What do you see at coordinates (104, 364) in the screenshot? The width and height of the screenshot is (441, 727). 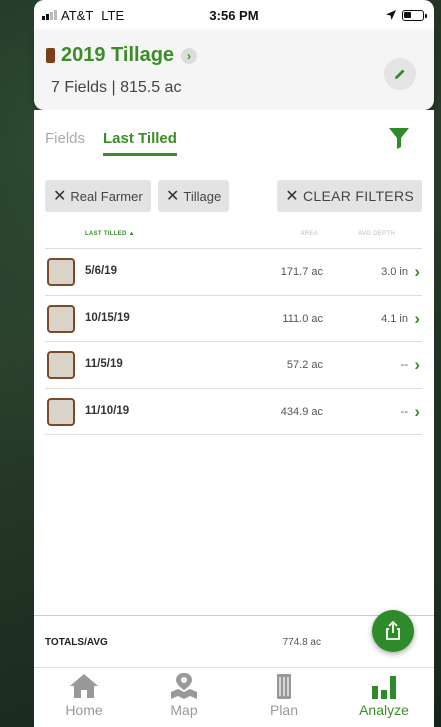 I see `cell-date: 11/5/19` at bounding box center [104, 364].